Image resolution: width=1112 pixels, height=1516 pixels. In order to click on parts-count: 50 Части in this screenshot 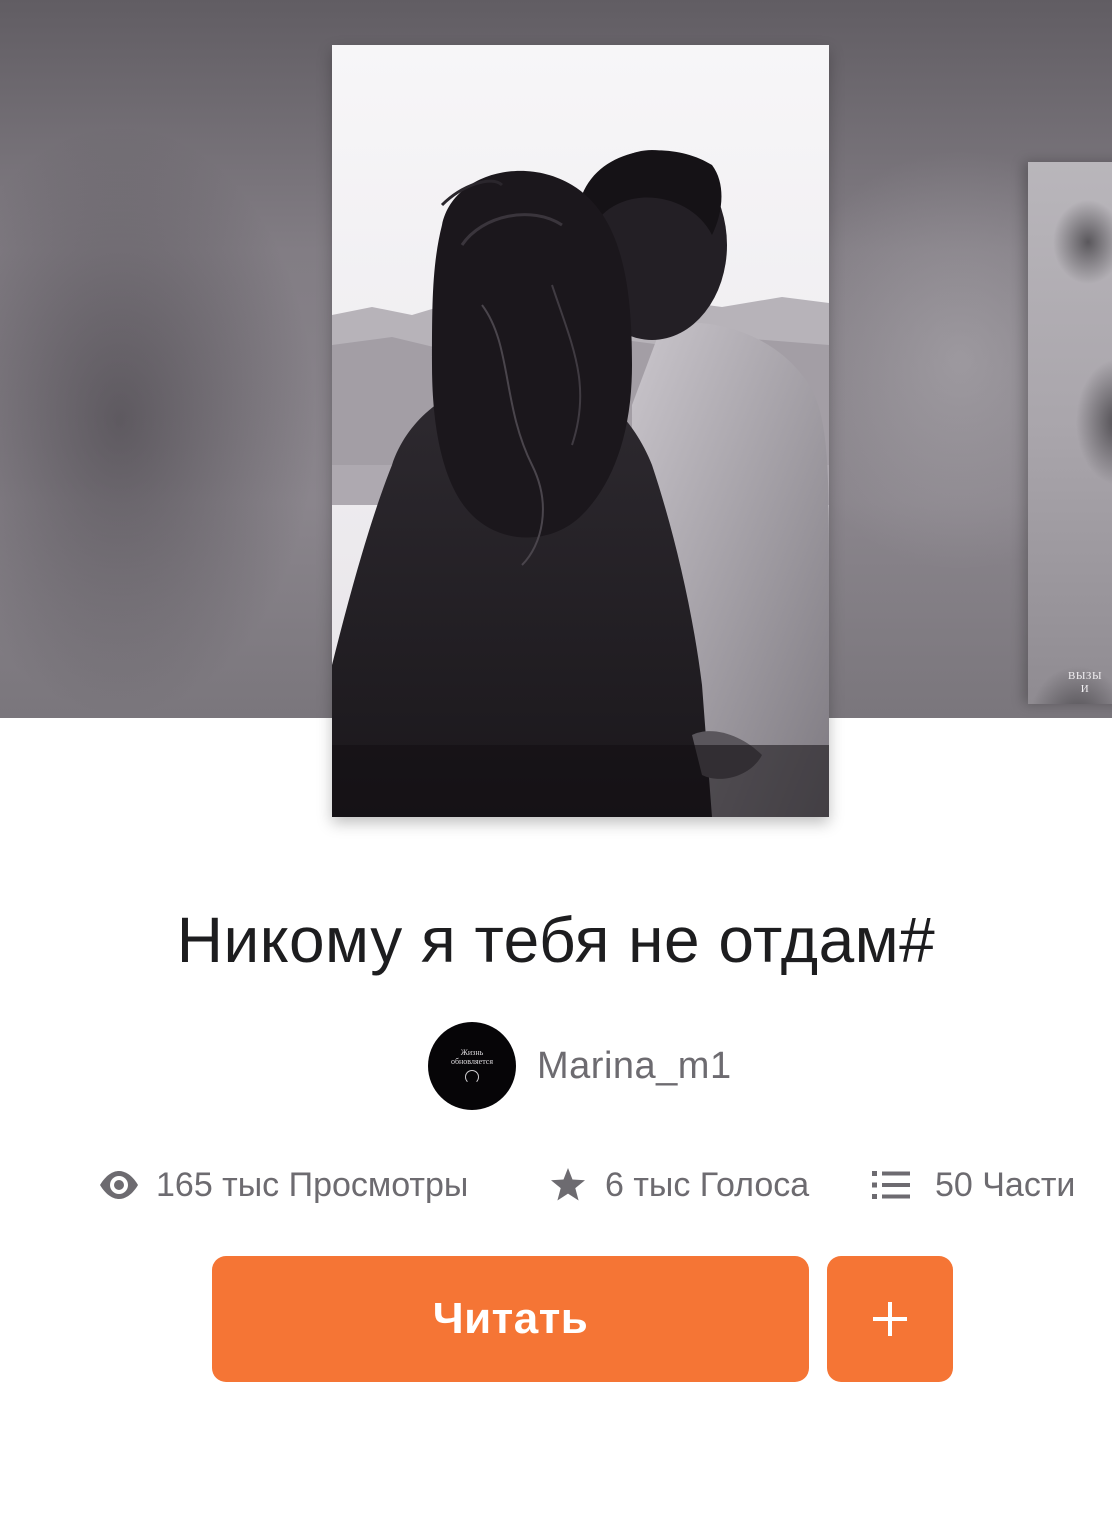, I will do `click(1005, 1184)`.